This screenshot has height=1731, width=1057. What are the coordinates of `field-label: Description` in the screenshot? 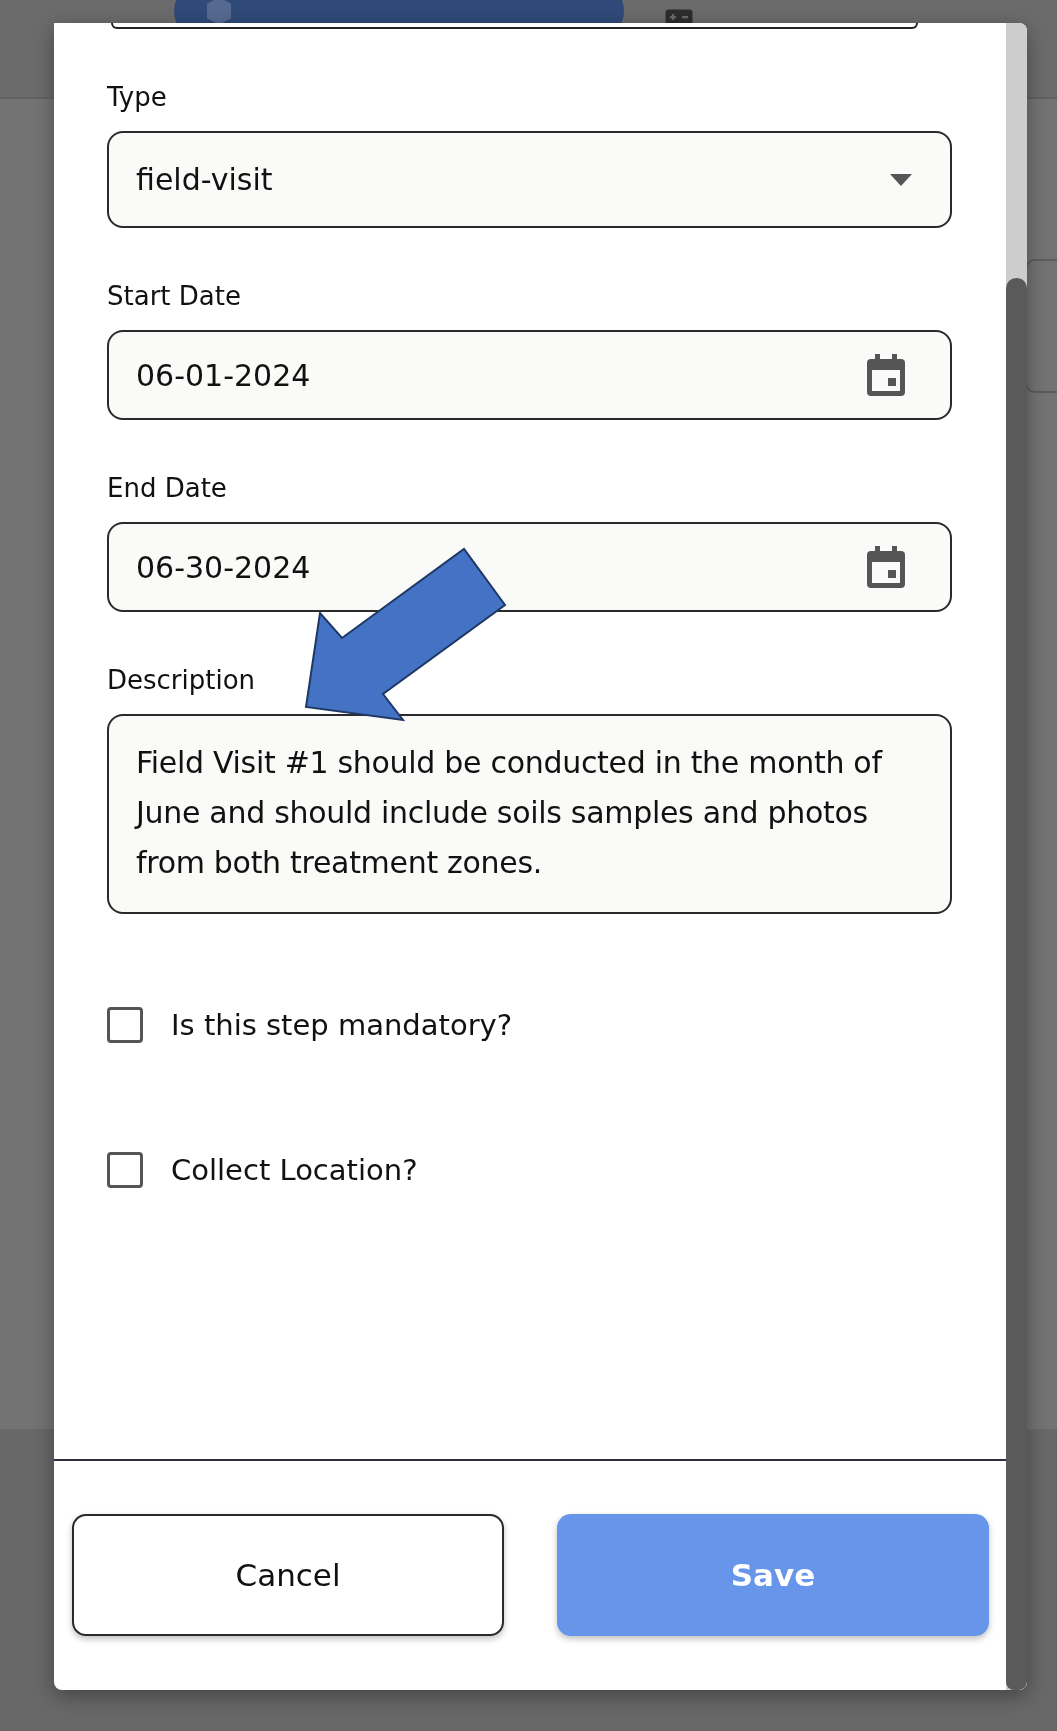 It's located at (182, 680).